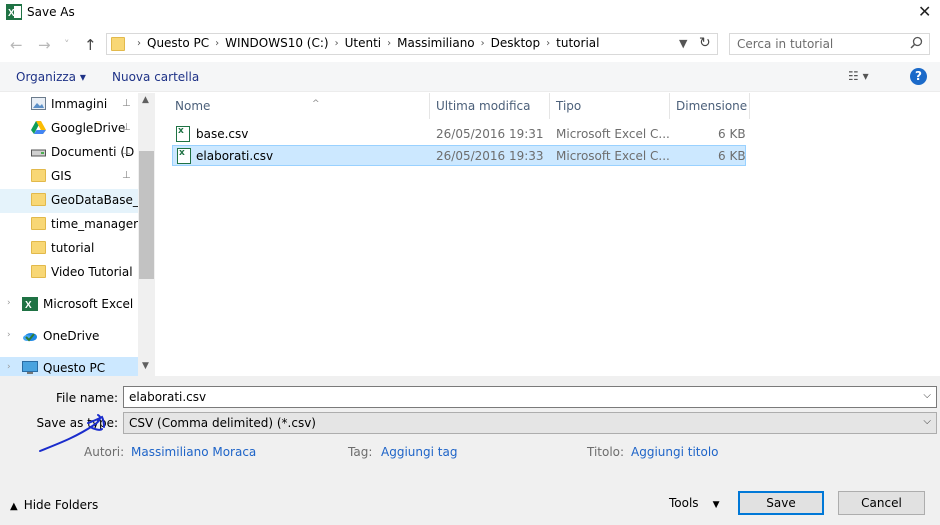  Describe the element at coordinates (610, 106) in the screenshot. I see `column-header-type: Tipo` at that location.